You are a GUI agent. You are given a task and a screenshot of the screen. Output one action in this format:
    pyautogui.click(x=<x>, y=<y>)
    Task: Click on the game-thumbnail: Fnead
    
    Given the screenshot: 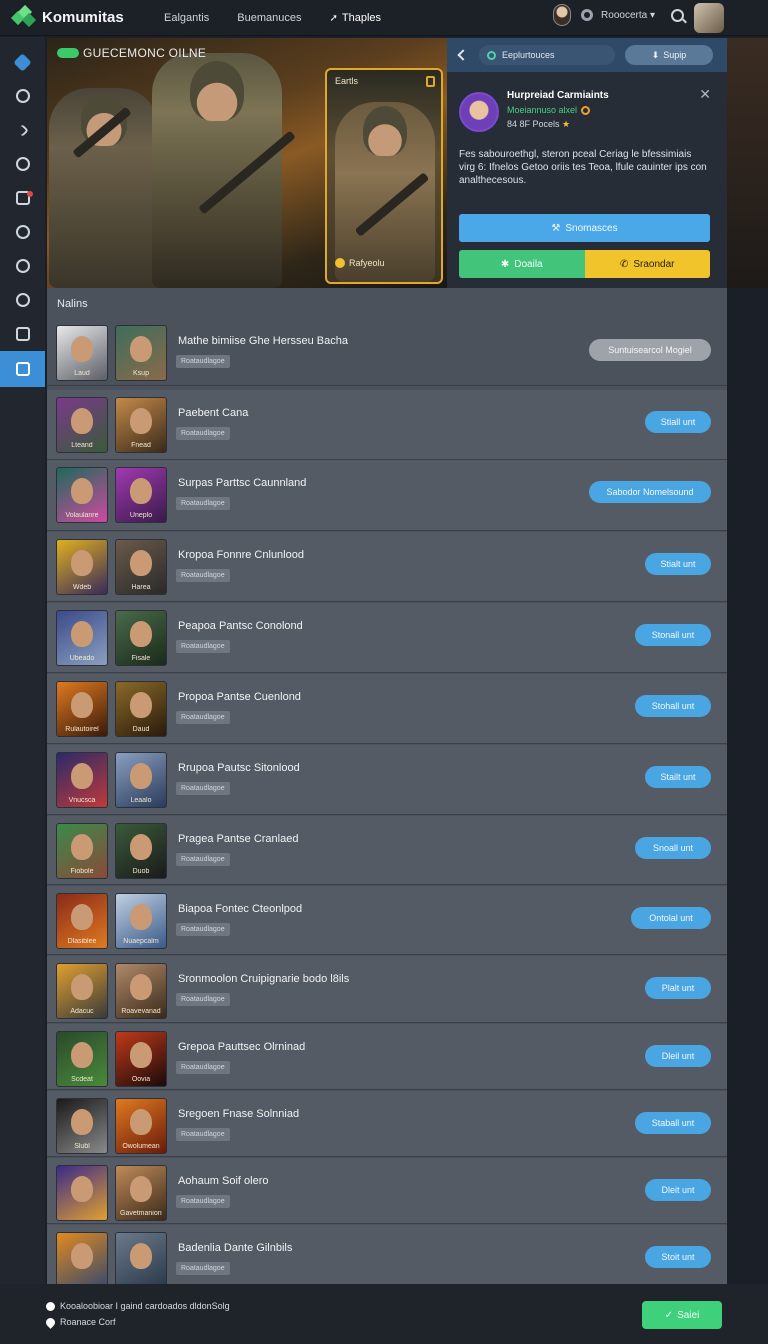 What is the action you would take?
    pyautogui.click(x=141, y=425)
    